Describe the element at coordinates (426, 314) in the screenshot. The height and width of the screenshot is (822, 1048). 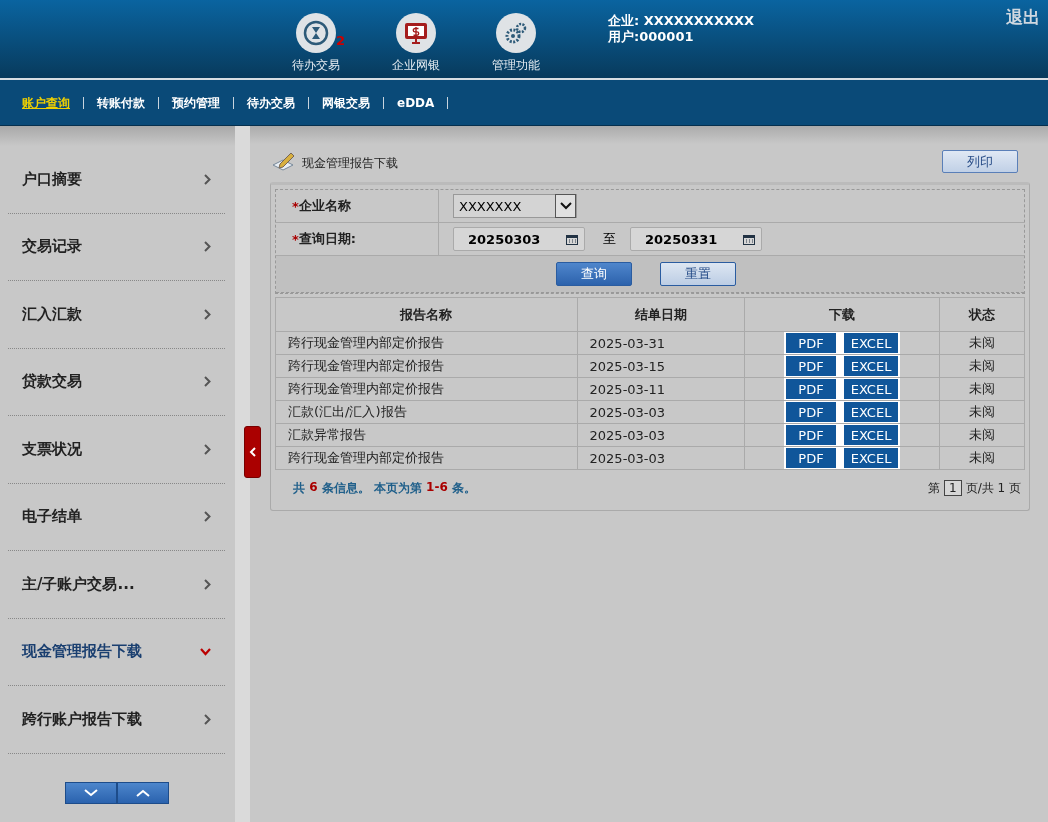
I see `column-header: 报告名称` at that location.